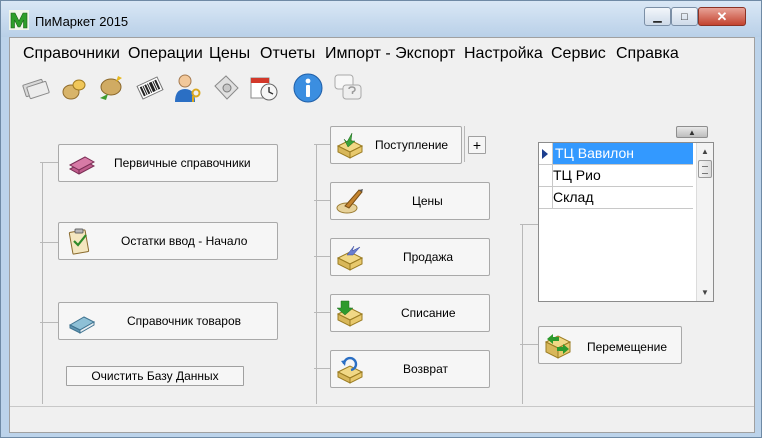 The width and height of the screenshot is (762, 438). I want to click on menu-directories: Справочники, so click(71, 54).